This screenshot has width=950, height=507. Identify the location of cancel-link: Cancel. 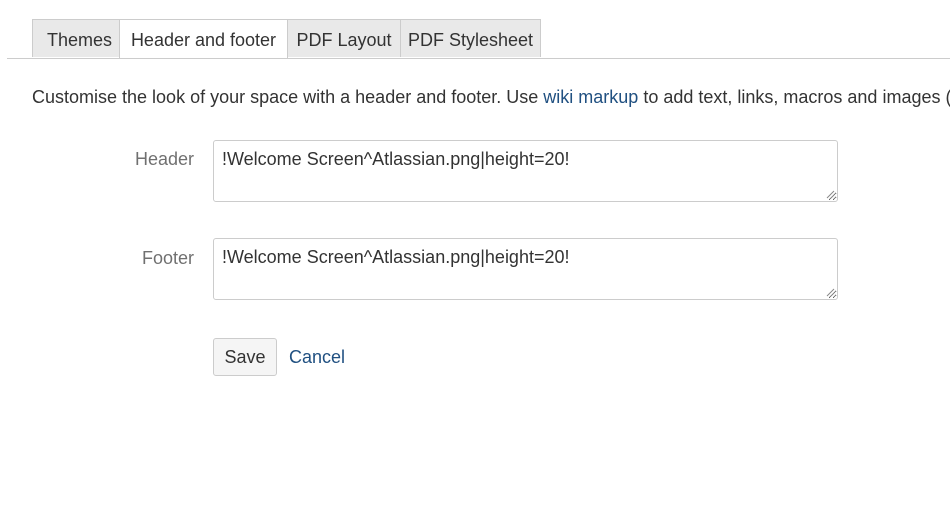
(317, 357).